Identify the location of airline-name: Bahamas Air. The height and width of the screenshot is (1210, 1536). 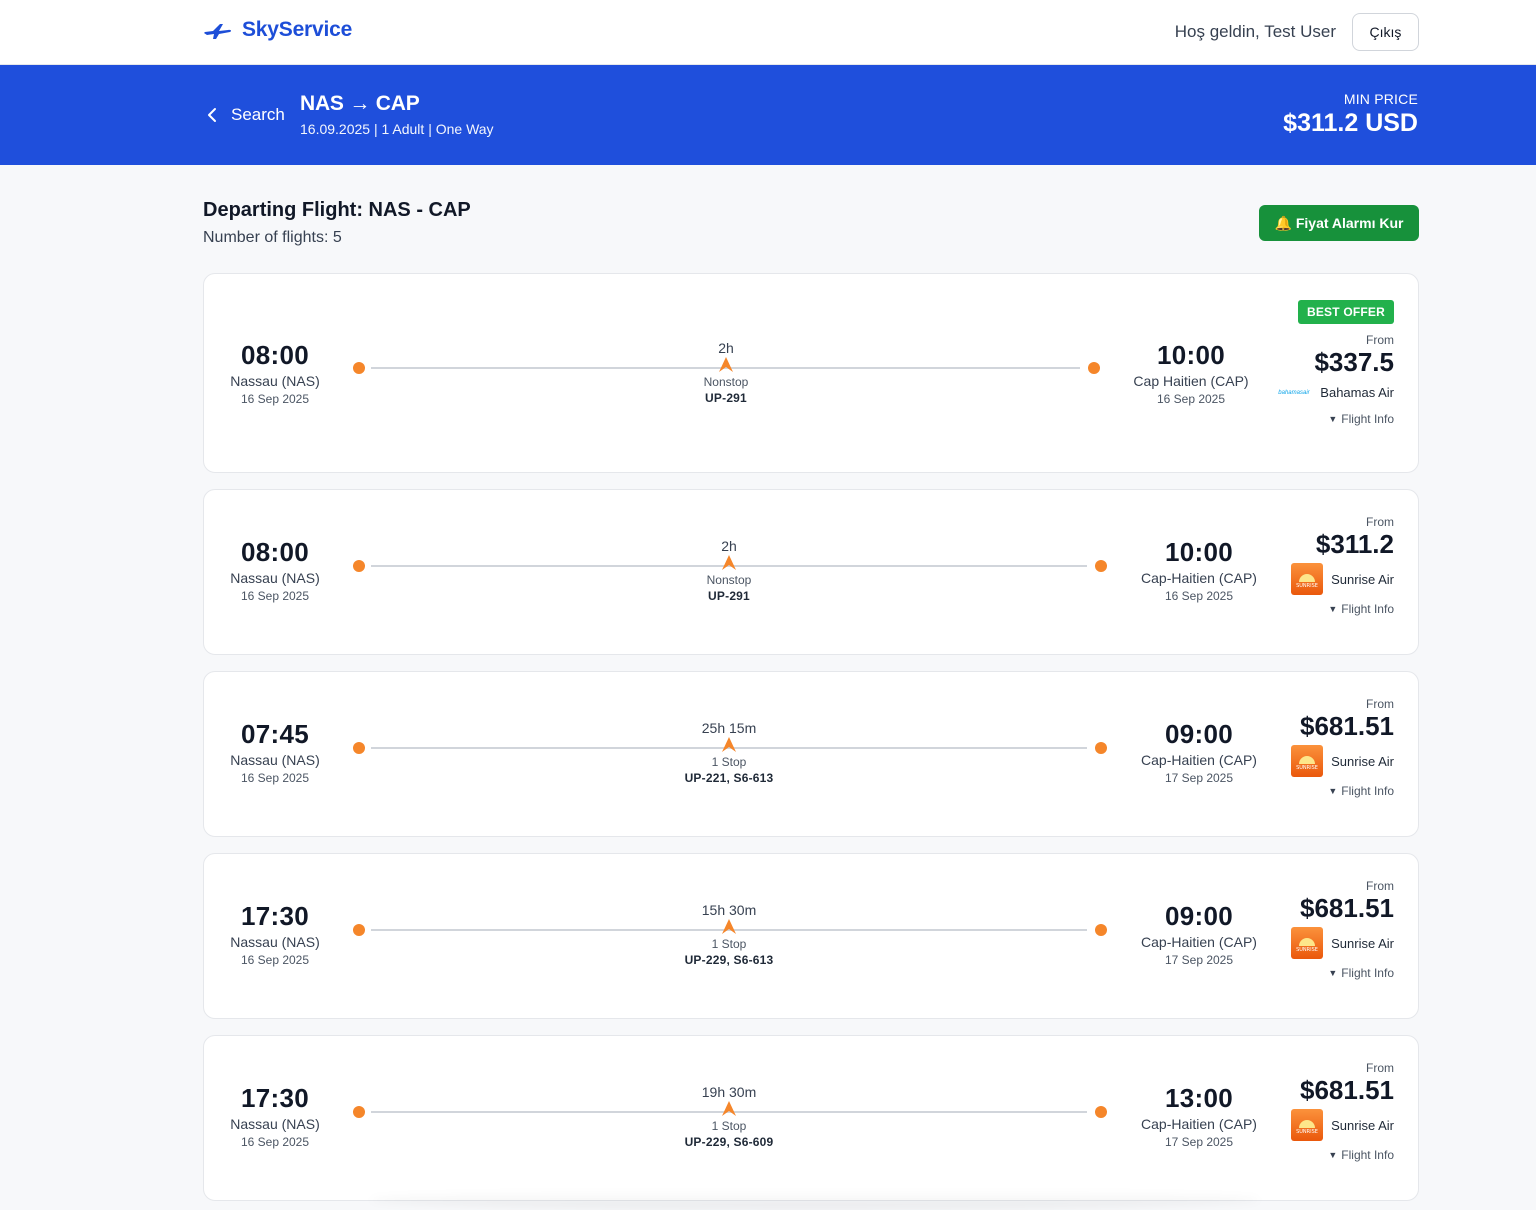
(1357, 392).